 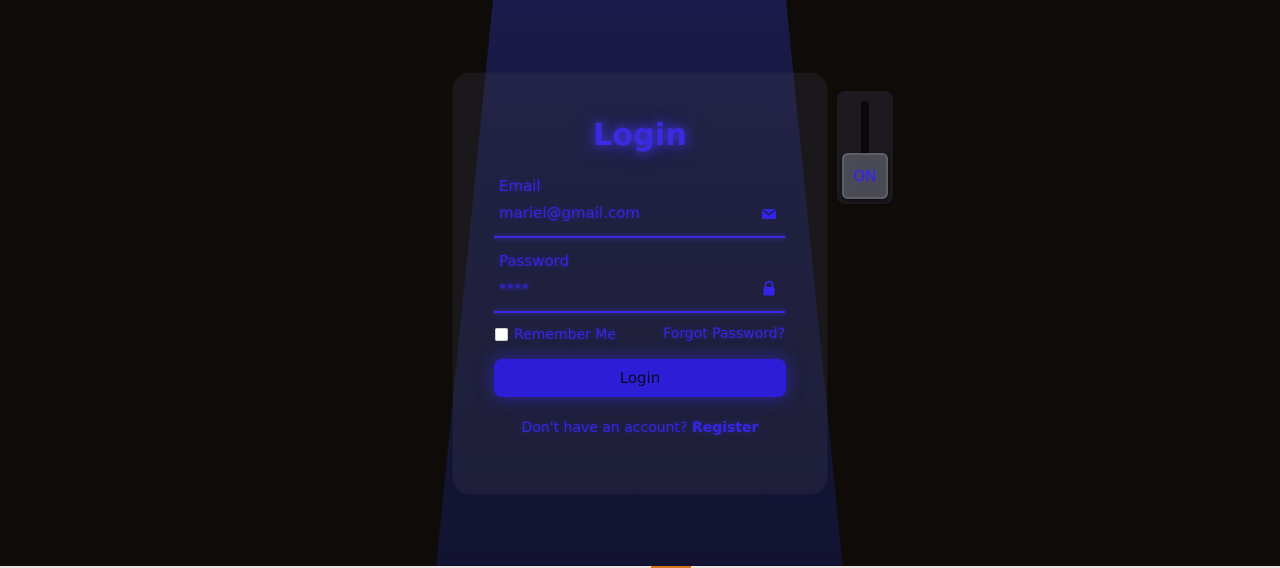 I want to click on password-underline, so click(x=639, y=312).